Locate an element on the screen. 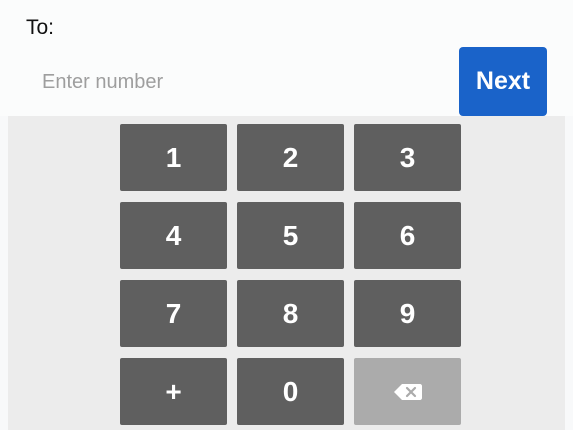 Image resolution: width=573 pixels, height=430 pixels. key-6: 6 is located at coordinates (407, 235).